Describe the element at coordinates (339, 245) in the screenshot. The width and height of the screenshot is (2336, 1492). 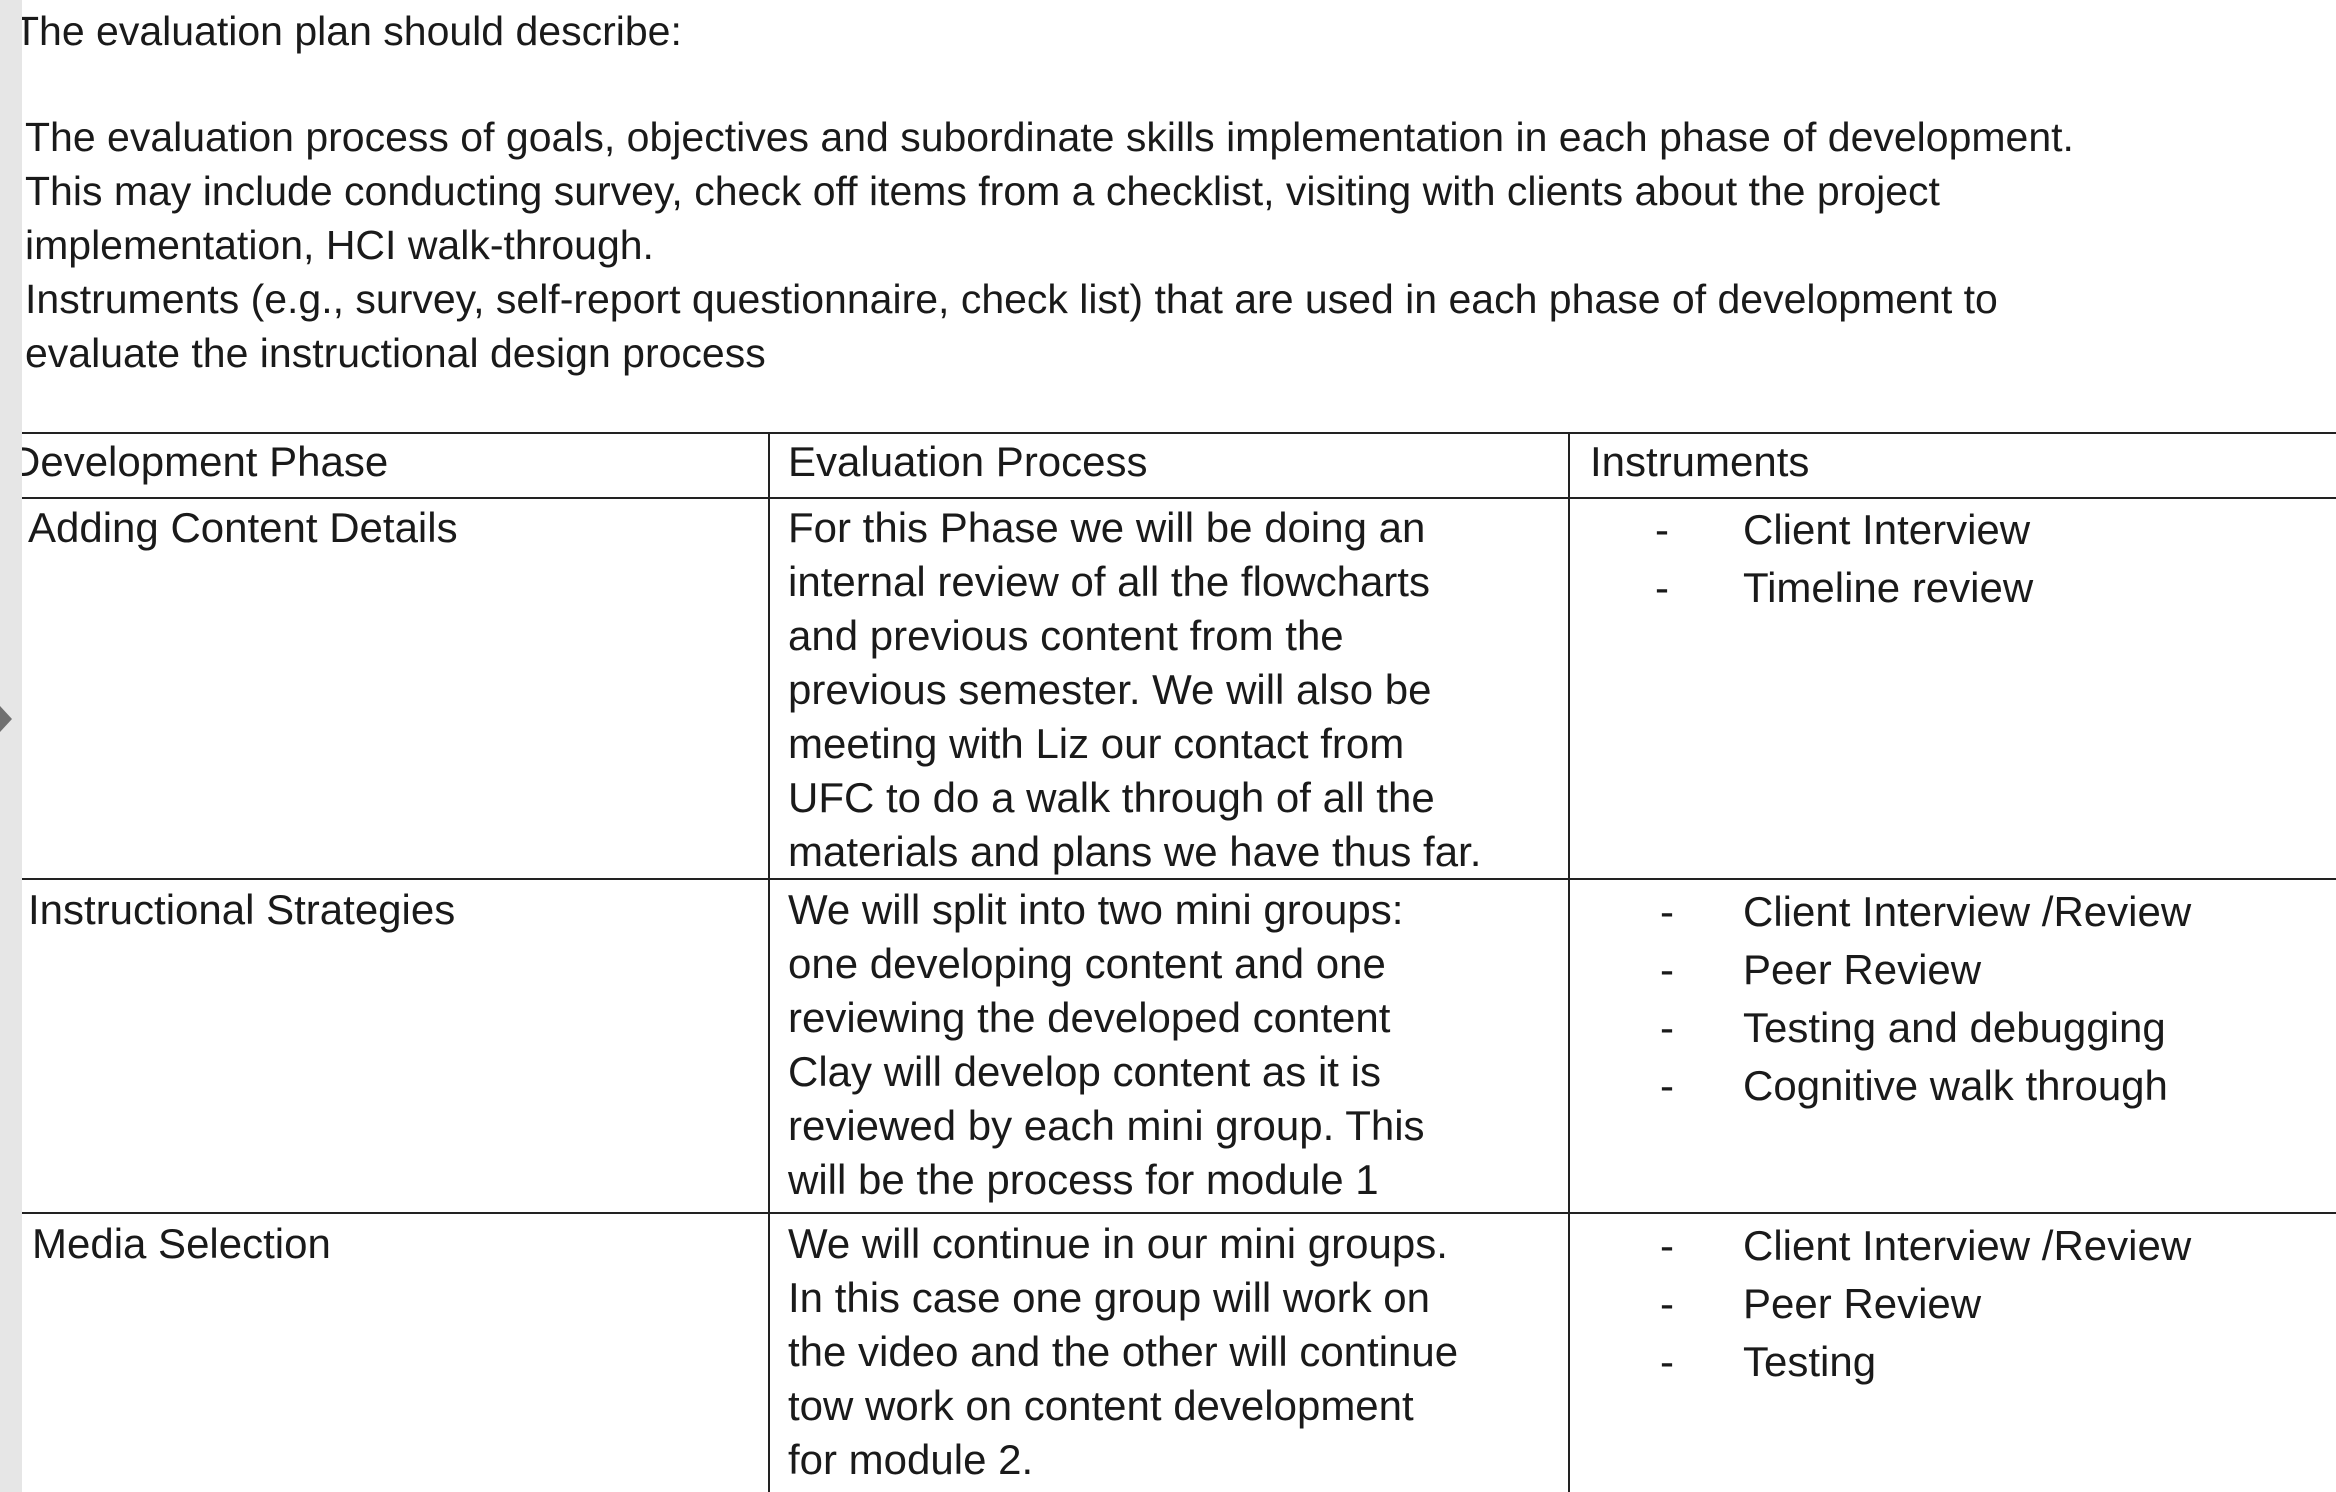
I see `intro-line: implementation, HCI walk-through.` at that location.